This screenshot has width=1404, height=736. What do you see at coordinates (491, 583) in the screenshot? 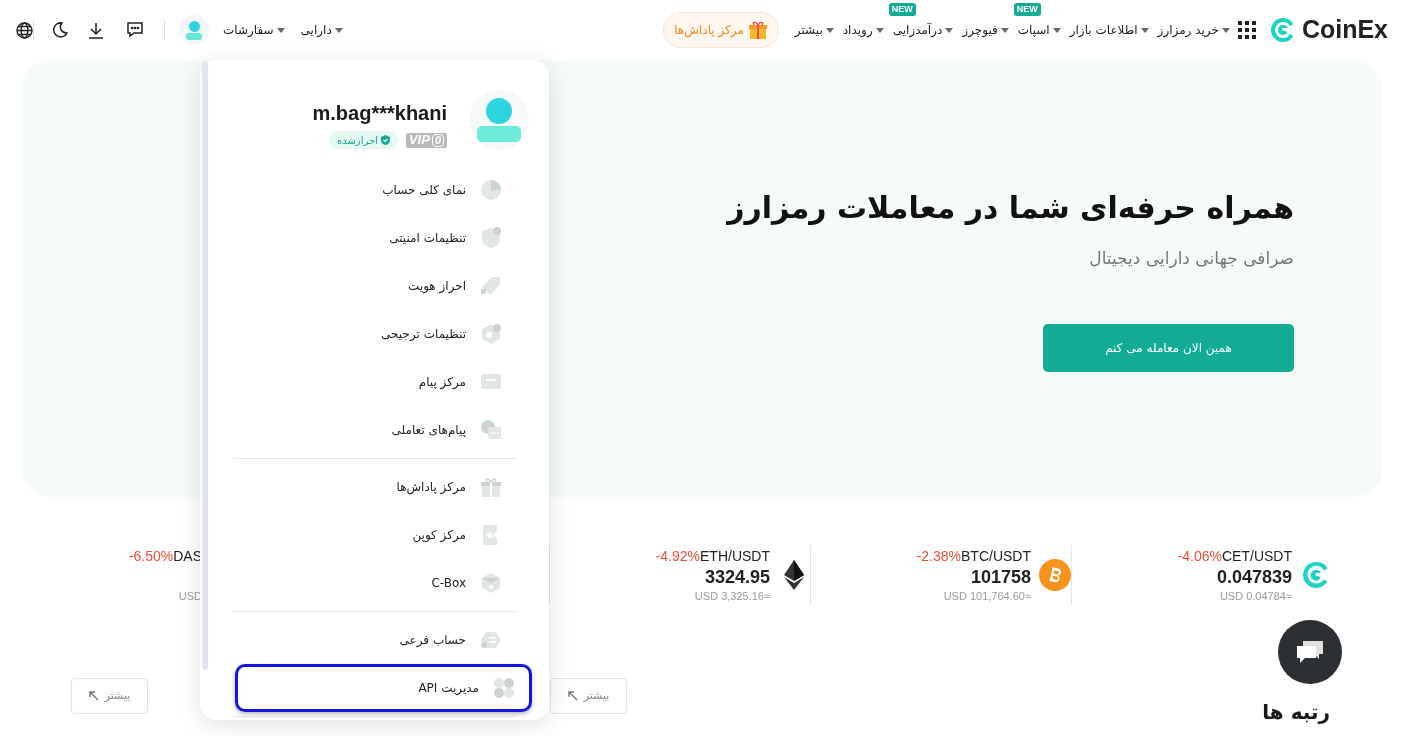
I see `hexagon-box-icon` at bounding box center [491, 583].